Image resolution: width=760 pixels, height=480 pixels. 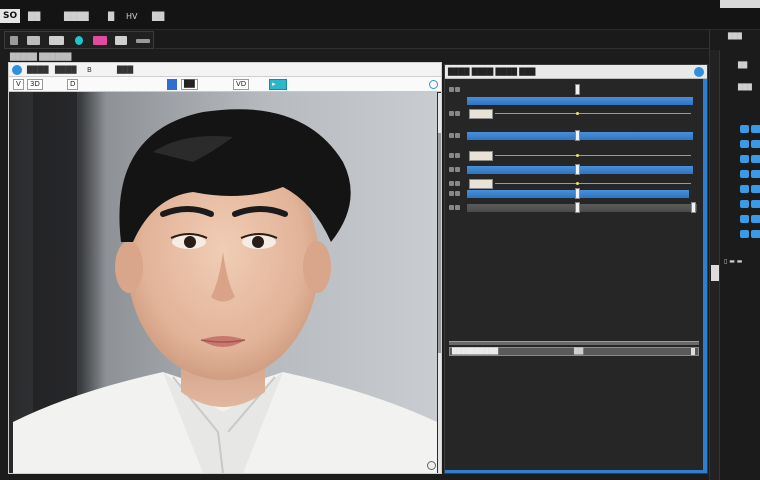 I want to click on tool-3d-button: 3D, so click(x=35, y=84).